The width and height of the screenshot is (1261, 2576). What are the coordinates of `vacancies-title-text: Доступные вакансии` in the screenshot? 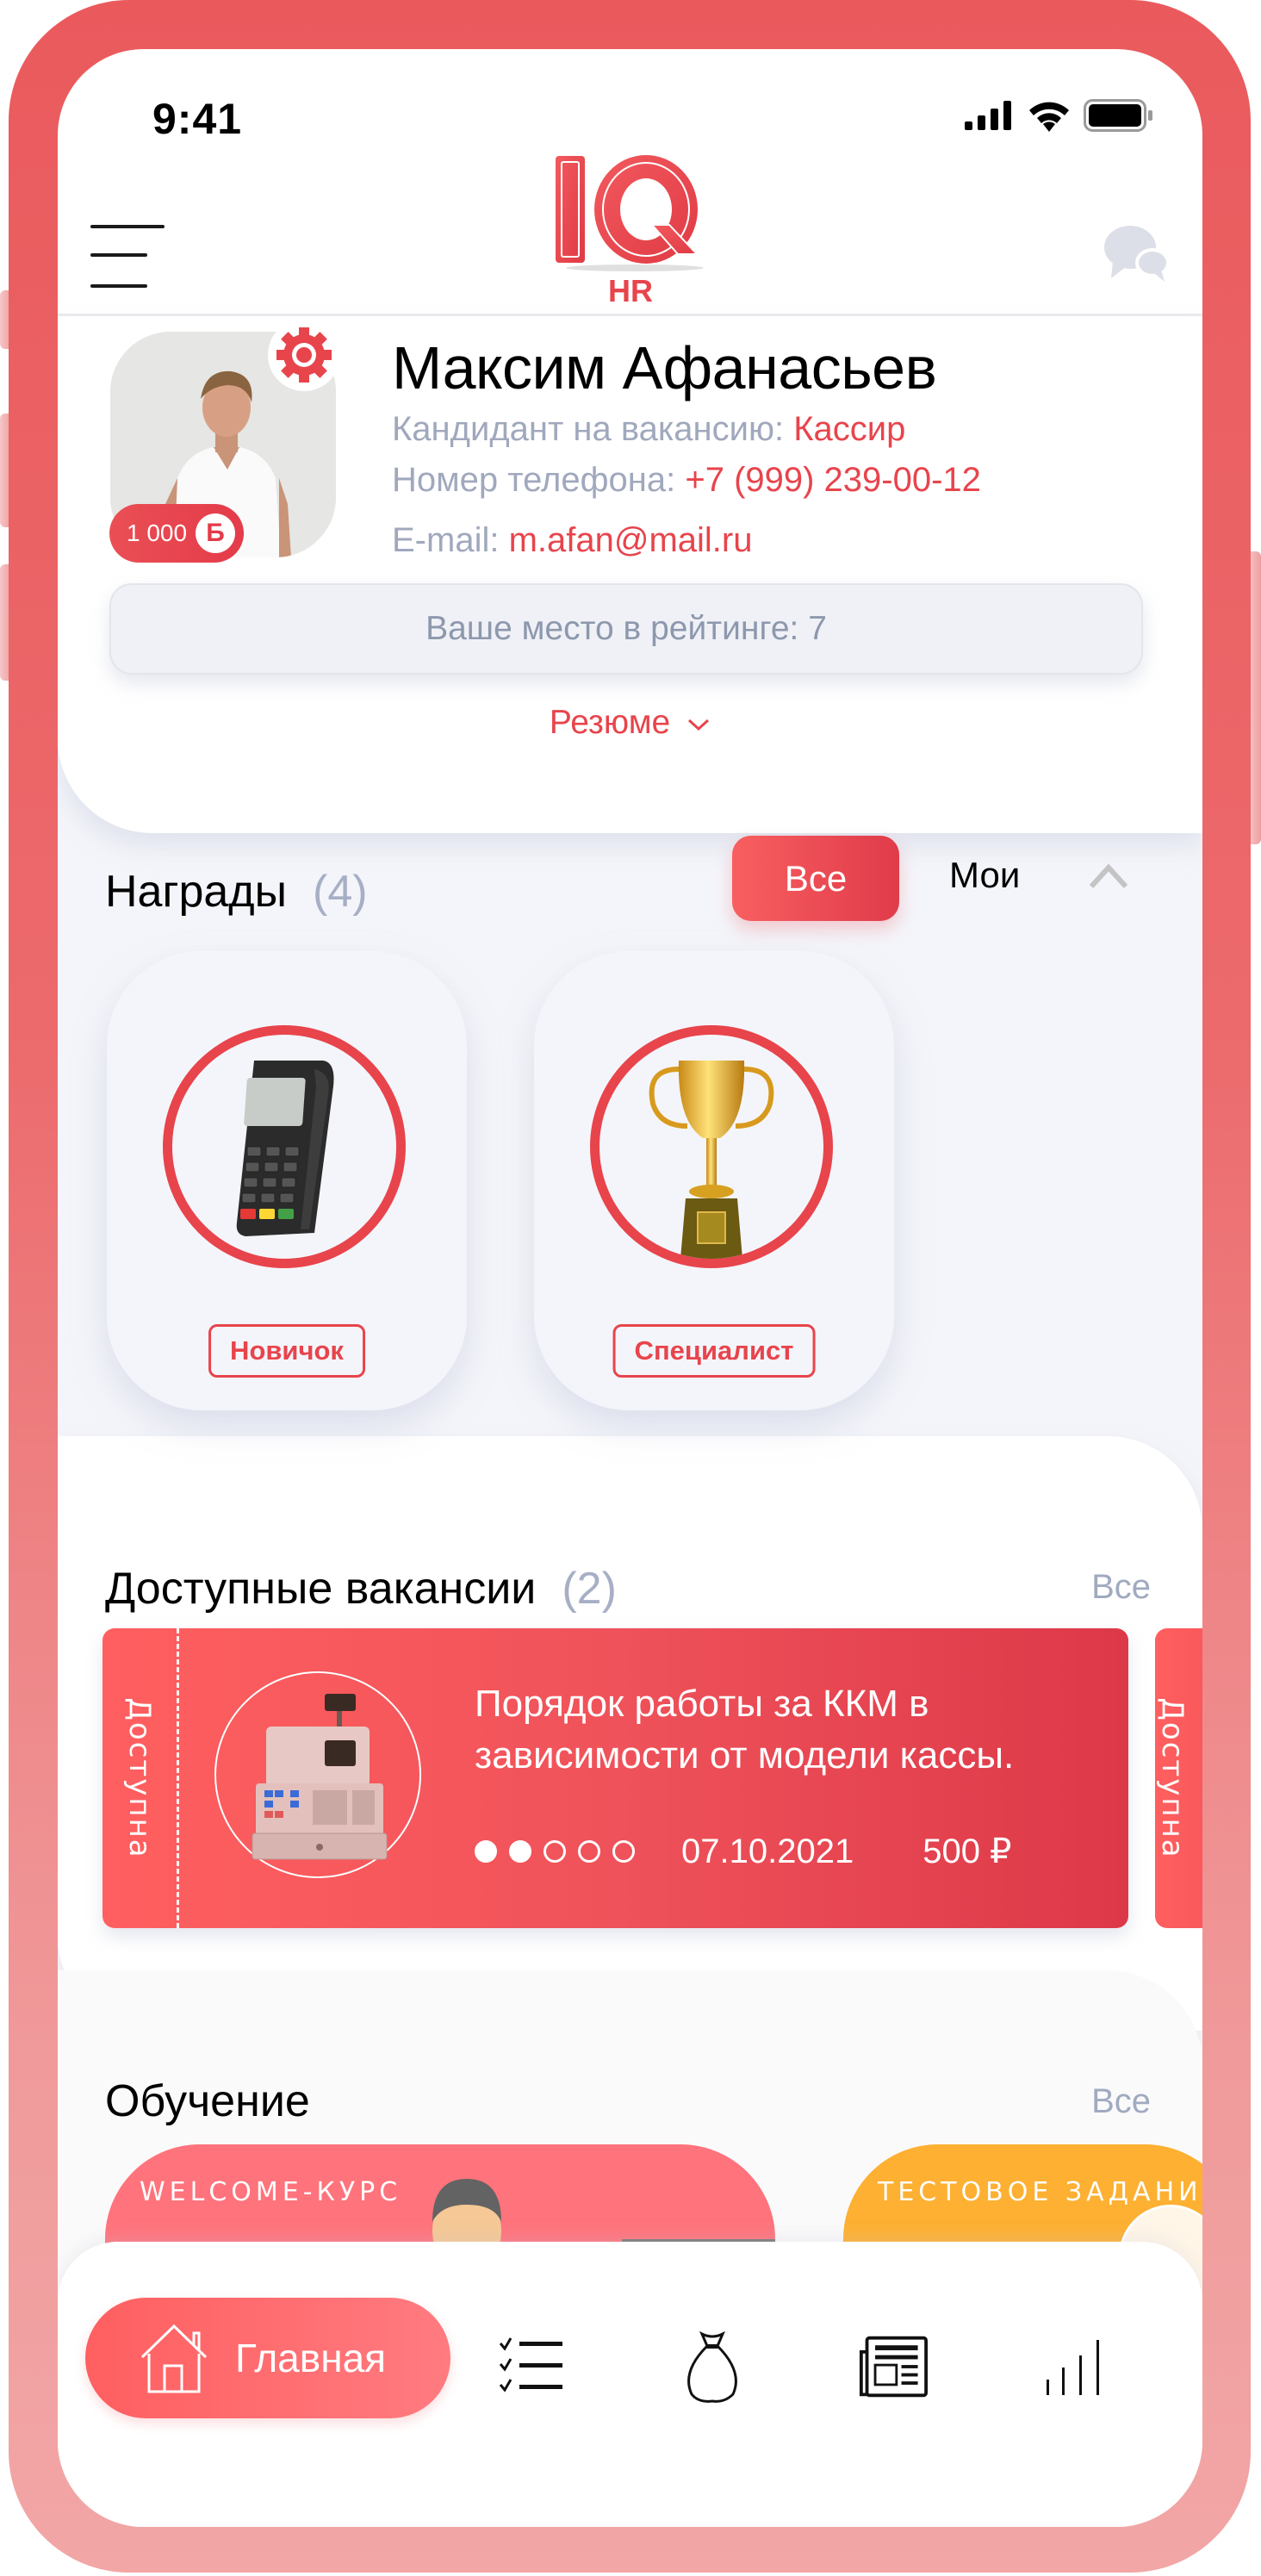 It's located at (321, 1589).